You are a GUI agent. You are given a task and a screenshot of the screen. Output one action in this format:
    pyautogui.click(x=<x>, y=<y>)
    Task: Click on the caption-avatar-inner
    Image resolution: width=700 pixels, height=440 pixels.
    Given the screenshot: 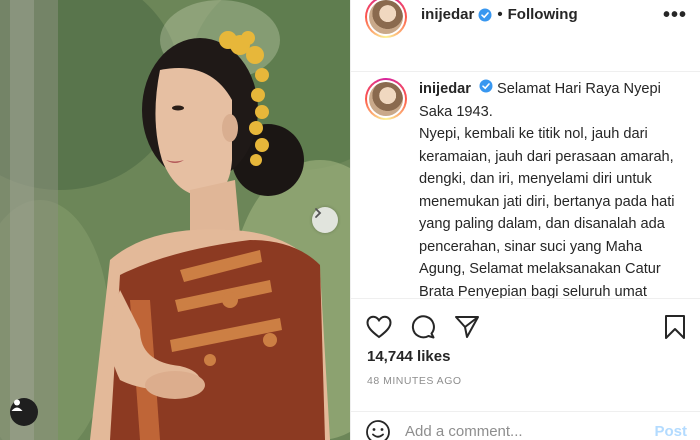 What is the action you would take?
    pyautogui.click(x=386, y=99)
    